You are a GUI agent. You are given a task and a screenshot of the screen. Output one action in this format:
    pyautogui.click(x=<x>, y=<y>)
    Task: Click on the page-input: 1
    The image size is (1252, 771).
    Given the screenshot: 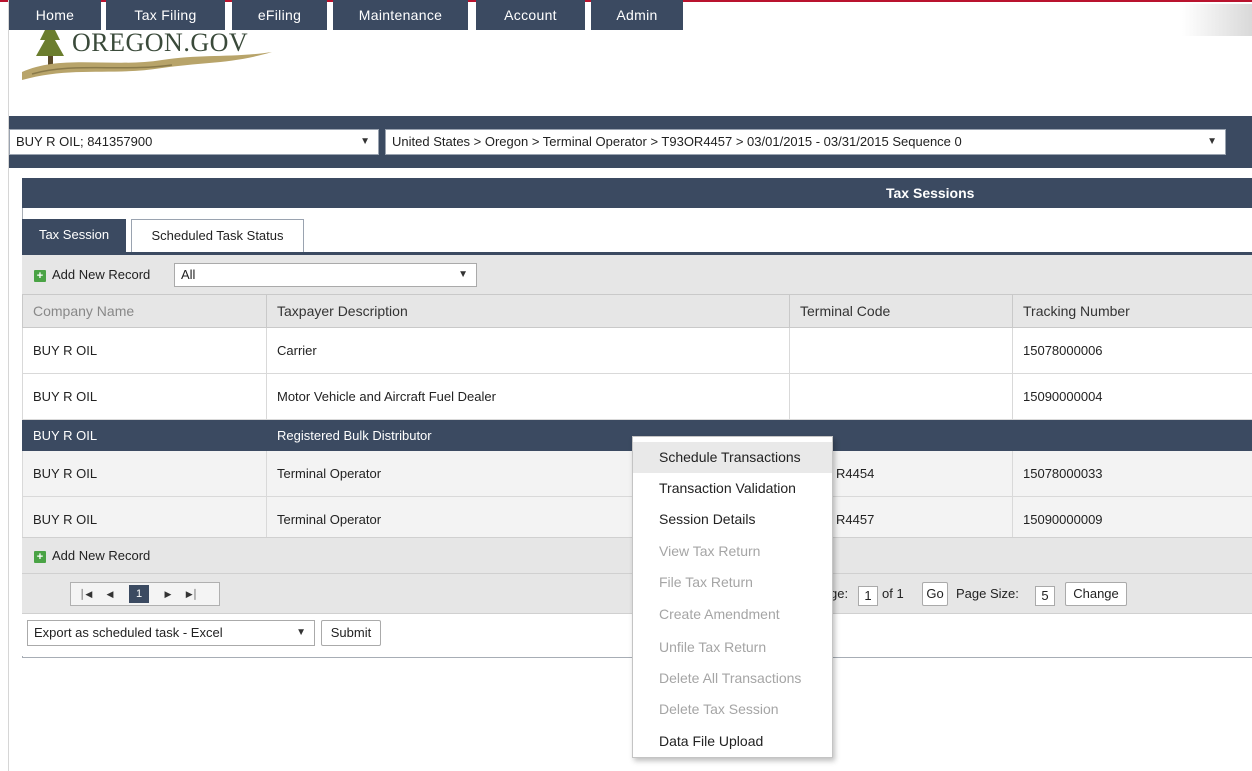 What is the action you would take?
    pyautogui.click(x=868, y=596)
    